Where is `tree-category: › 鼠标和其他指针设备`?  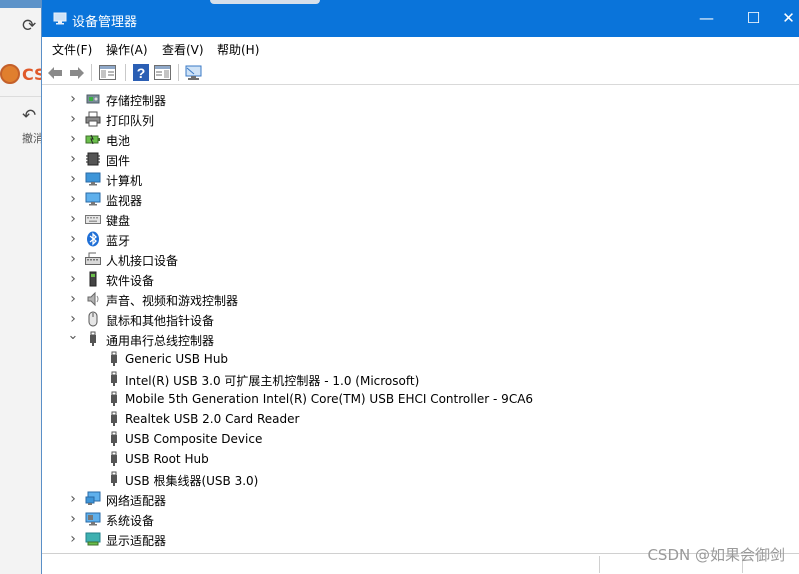 tree-category: › 鼠标和其他指针设备 is located at coordinates (392, 319).